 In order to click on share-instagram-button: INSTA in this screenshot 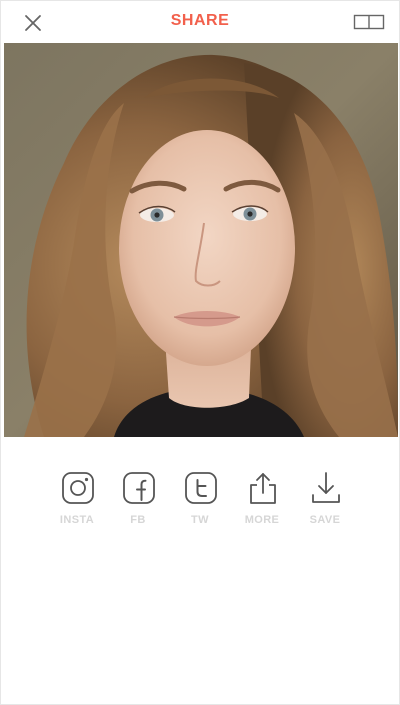, I will do `click(77, 502)`.